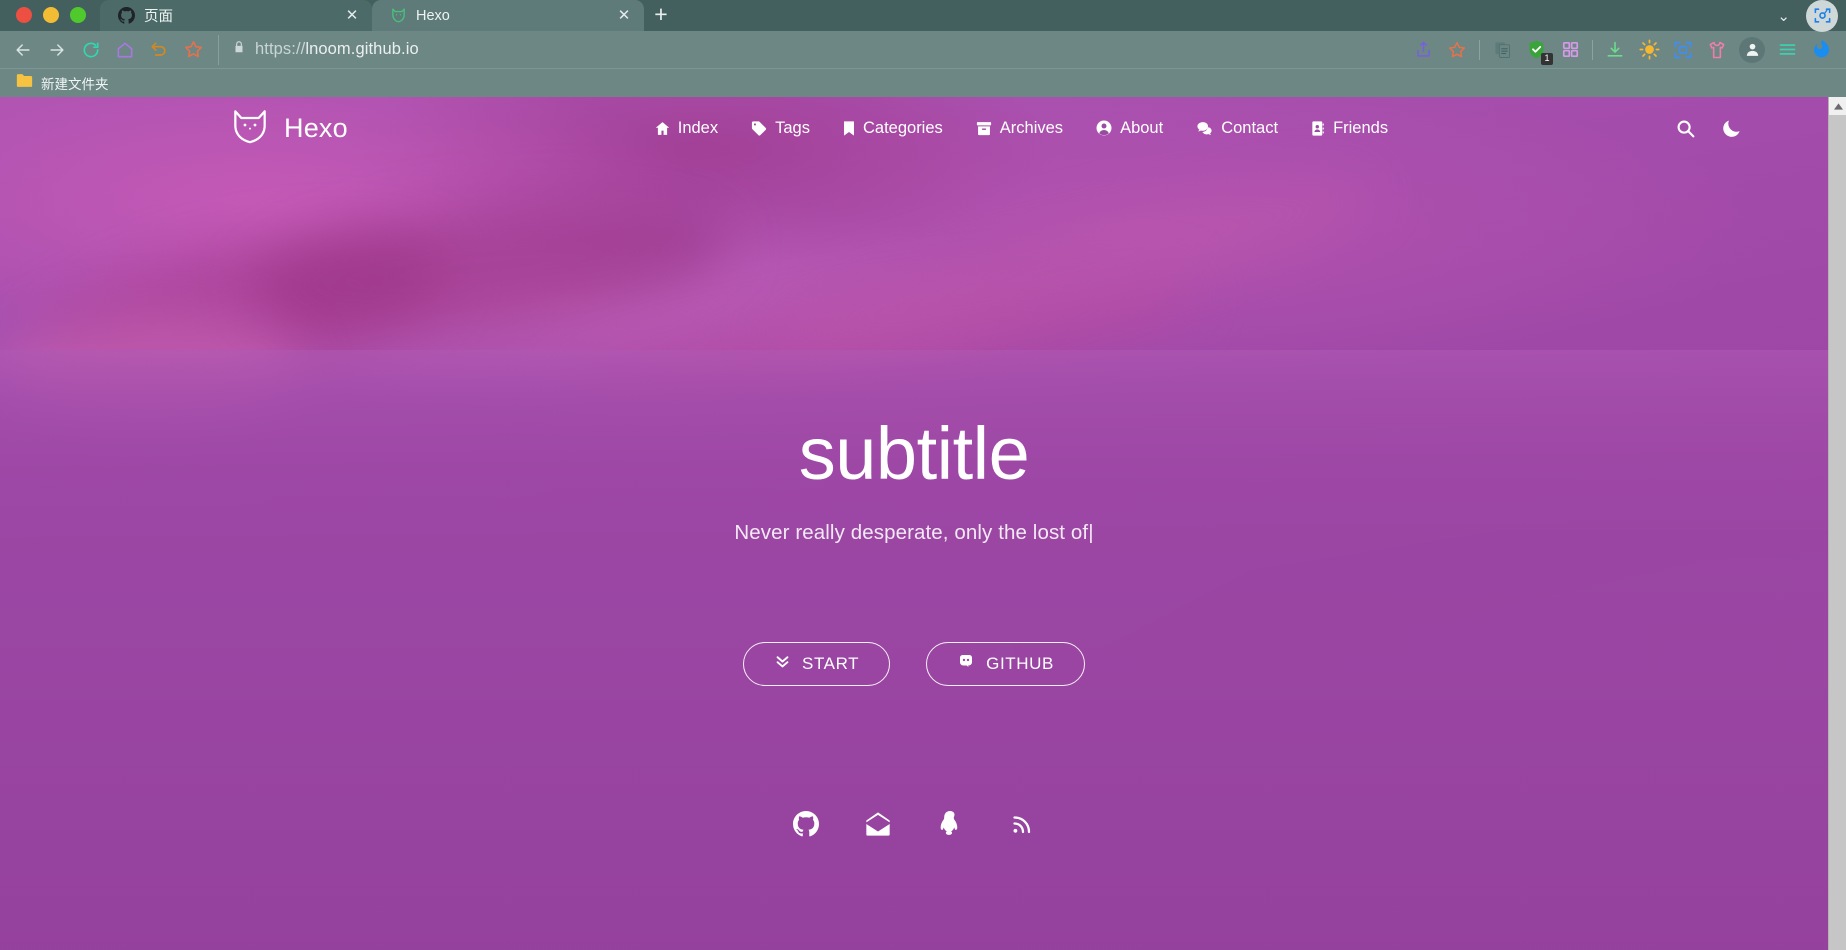 The image size is (1846, 950). I want to click on nav-tools, so click(1736, 128).